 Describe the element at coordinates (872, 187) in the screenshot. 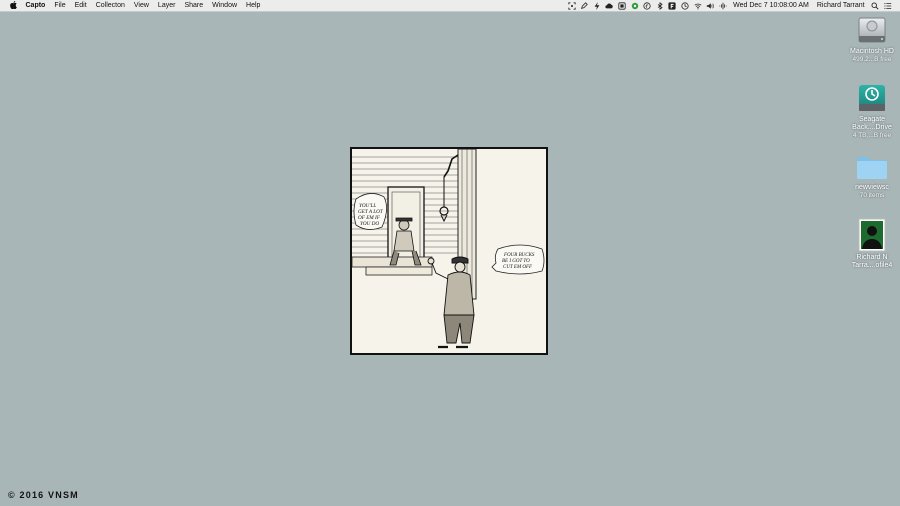

I see `desktop-icon-label: newviewsc` at that location.